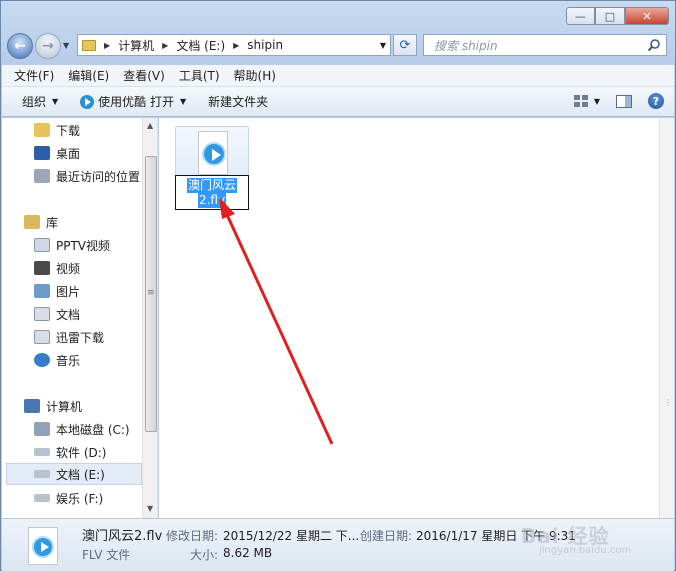  I want to click on menu-file: 文件(F), so click(34, 75).